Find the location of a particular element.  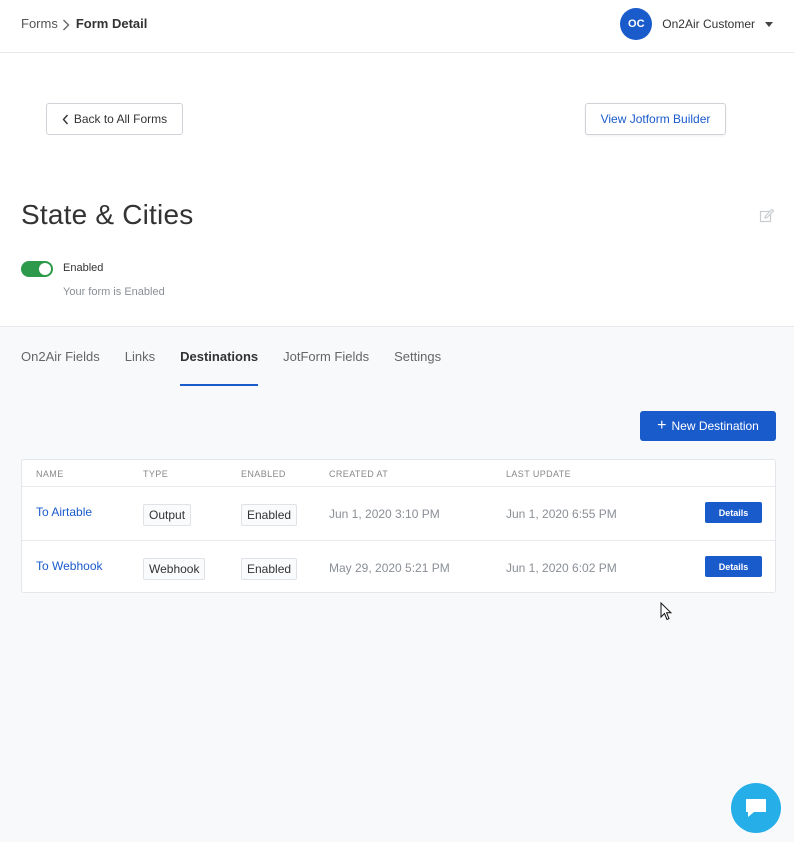

view-builder-button: View Jotform Builder is located at coordinates (655, 119).